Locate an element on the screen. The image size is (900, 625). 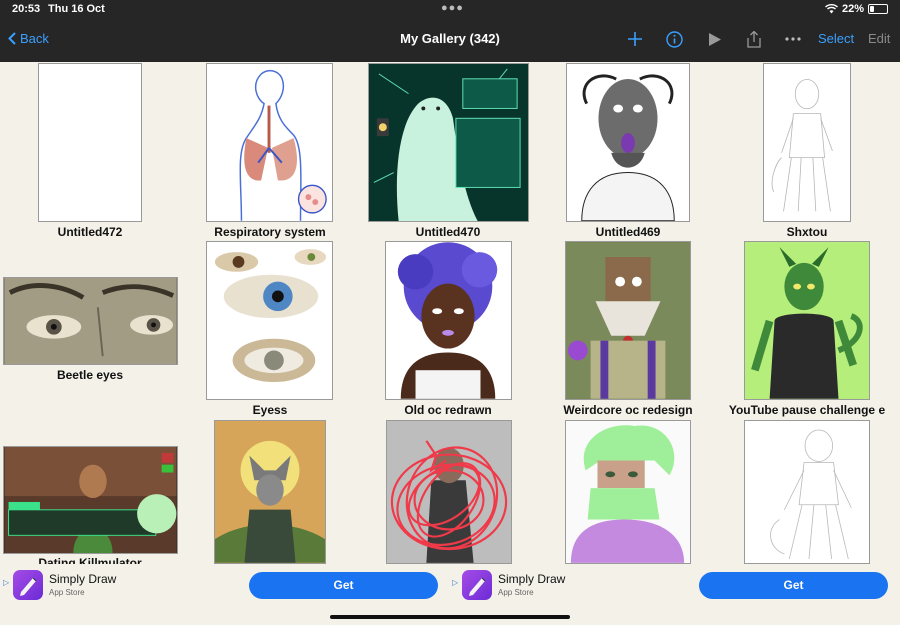
play-button is located at coordinates (715, 39).